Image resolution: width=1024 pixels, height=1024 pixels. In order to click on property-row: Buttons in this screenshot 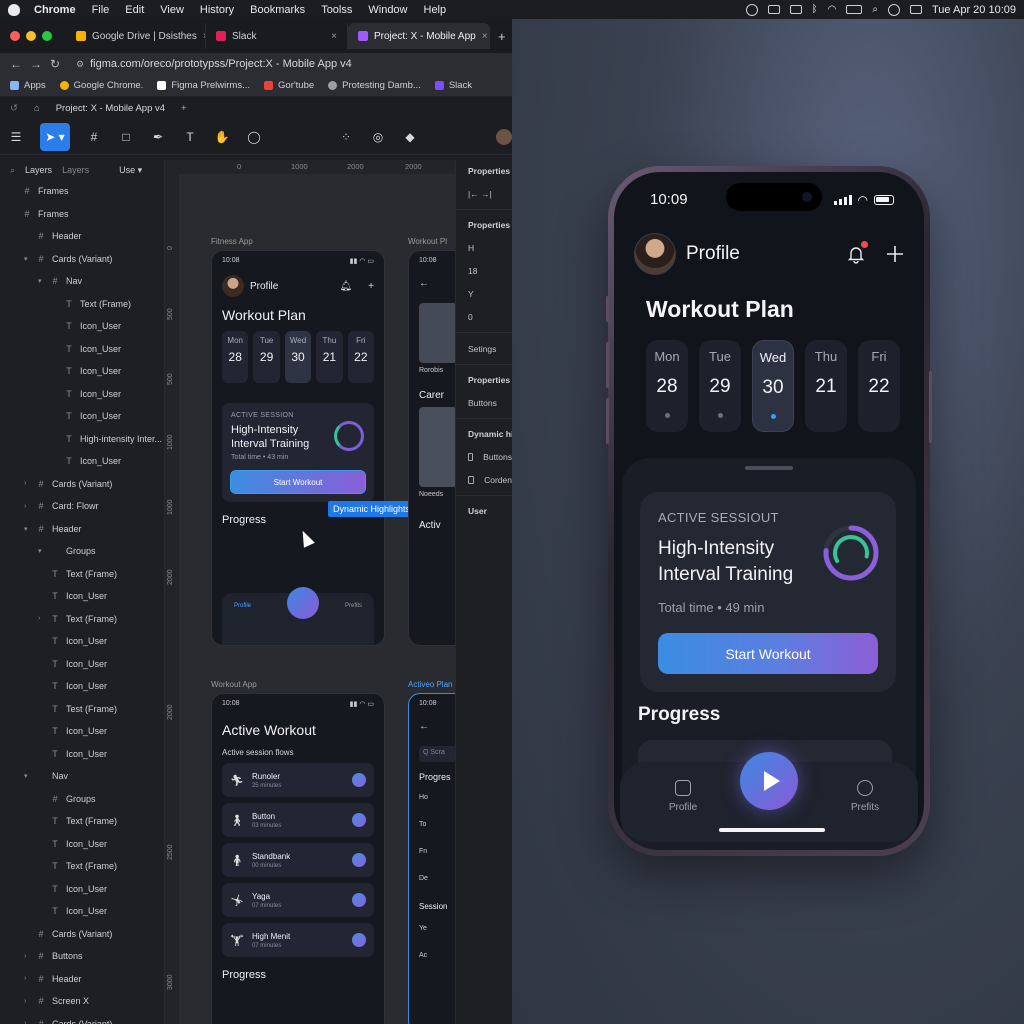, I will do `click(484, 456)`.